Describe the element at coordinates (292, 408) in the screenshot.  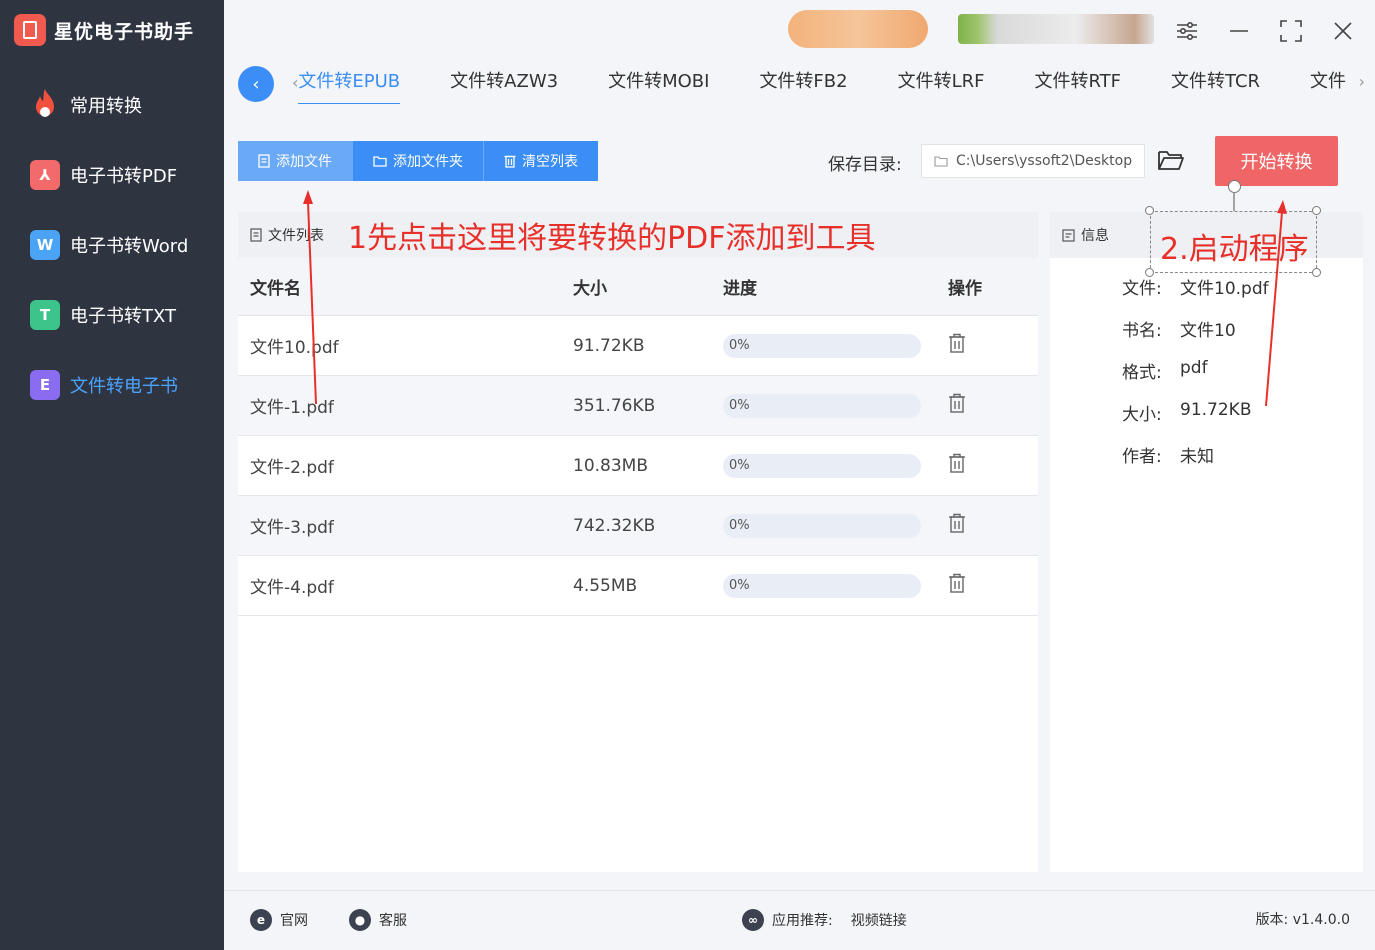
I see `file-name: 文件-1.pdf` at that location.